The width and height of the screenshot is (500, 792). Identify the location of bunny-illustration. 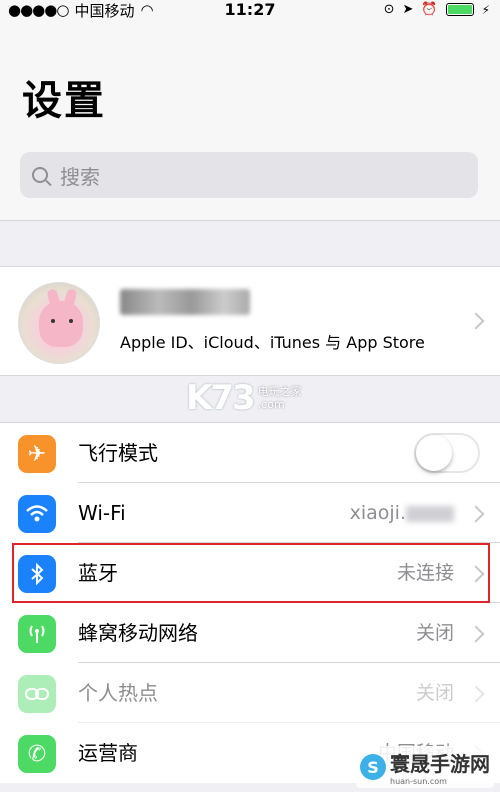
(61, 324).